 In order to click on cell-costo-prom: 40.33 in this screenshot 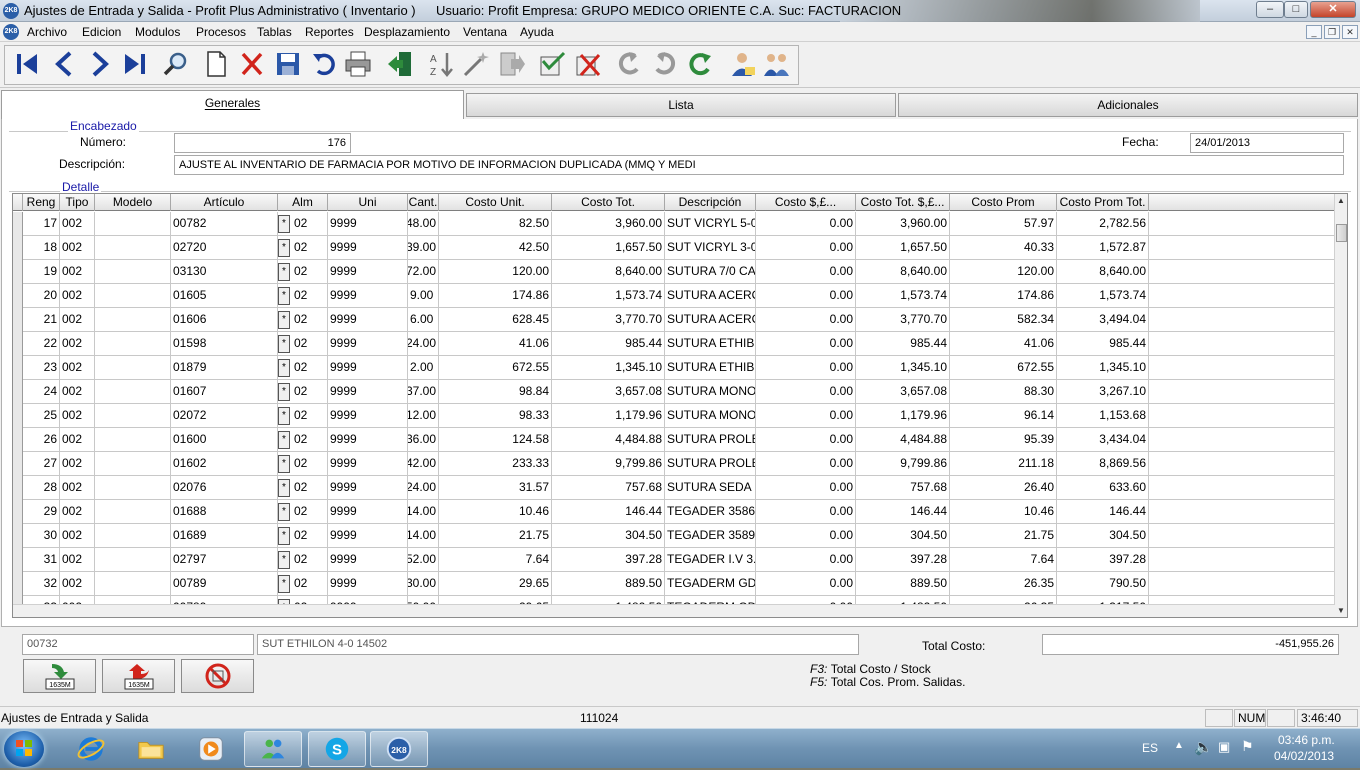, I will do `click(1003, 248)`.